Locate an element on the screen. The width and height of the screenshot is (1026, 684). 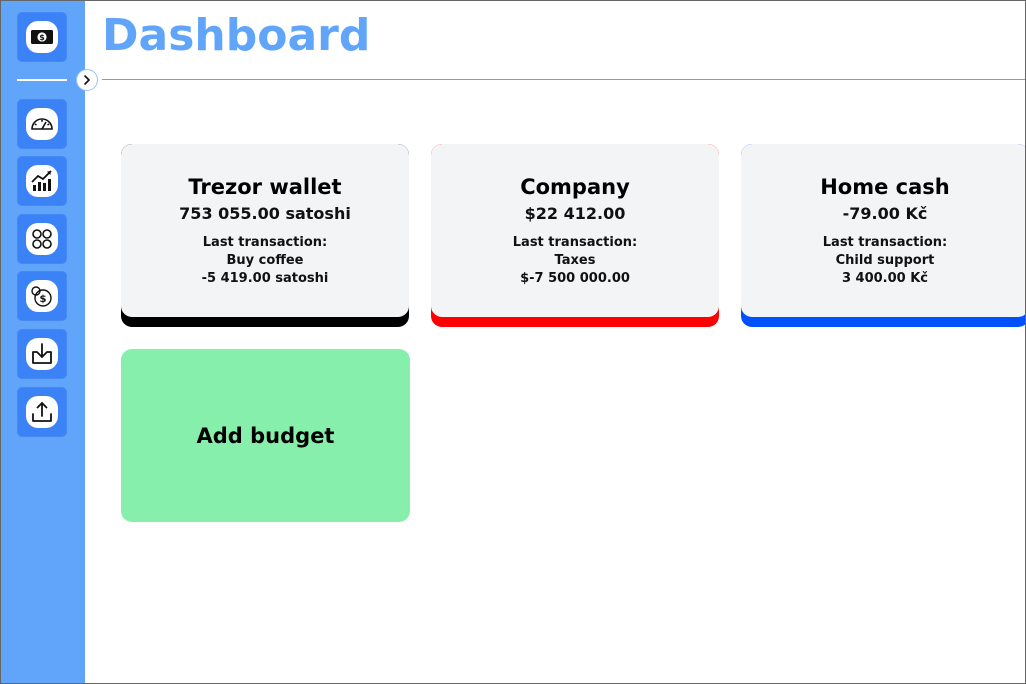
sidebar-item-categories is located at coordinates (42, 239).